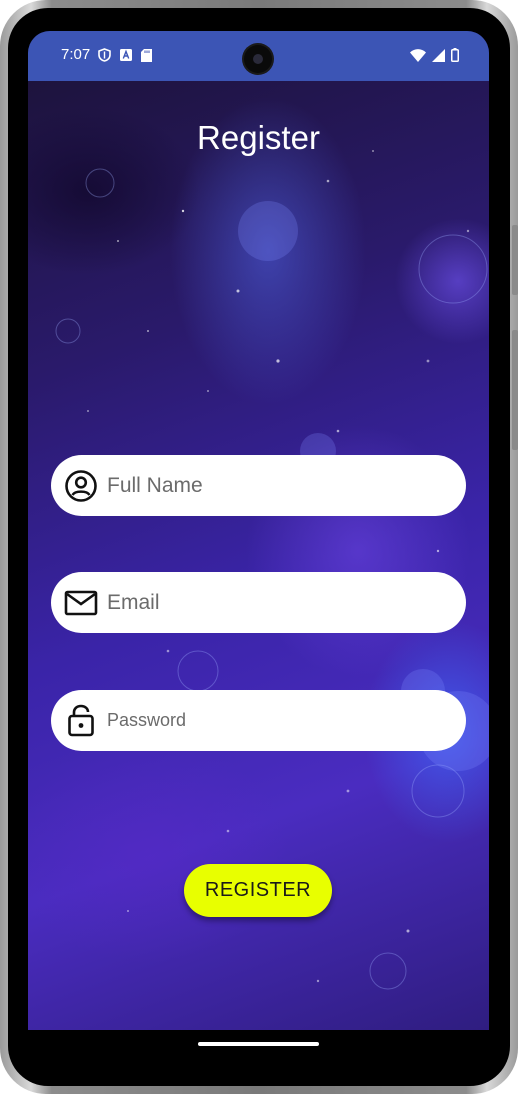 The image size is (518, 1094). I want to click on signal-icon, so click(438, 55).